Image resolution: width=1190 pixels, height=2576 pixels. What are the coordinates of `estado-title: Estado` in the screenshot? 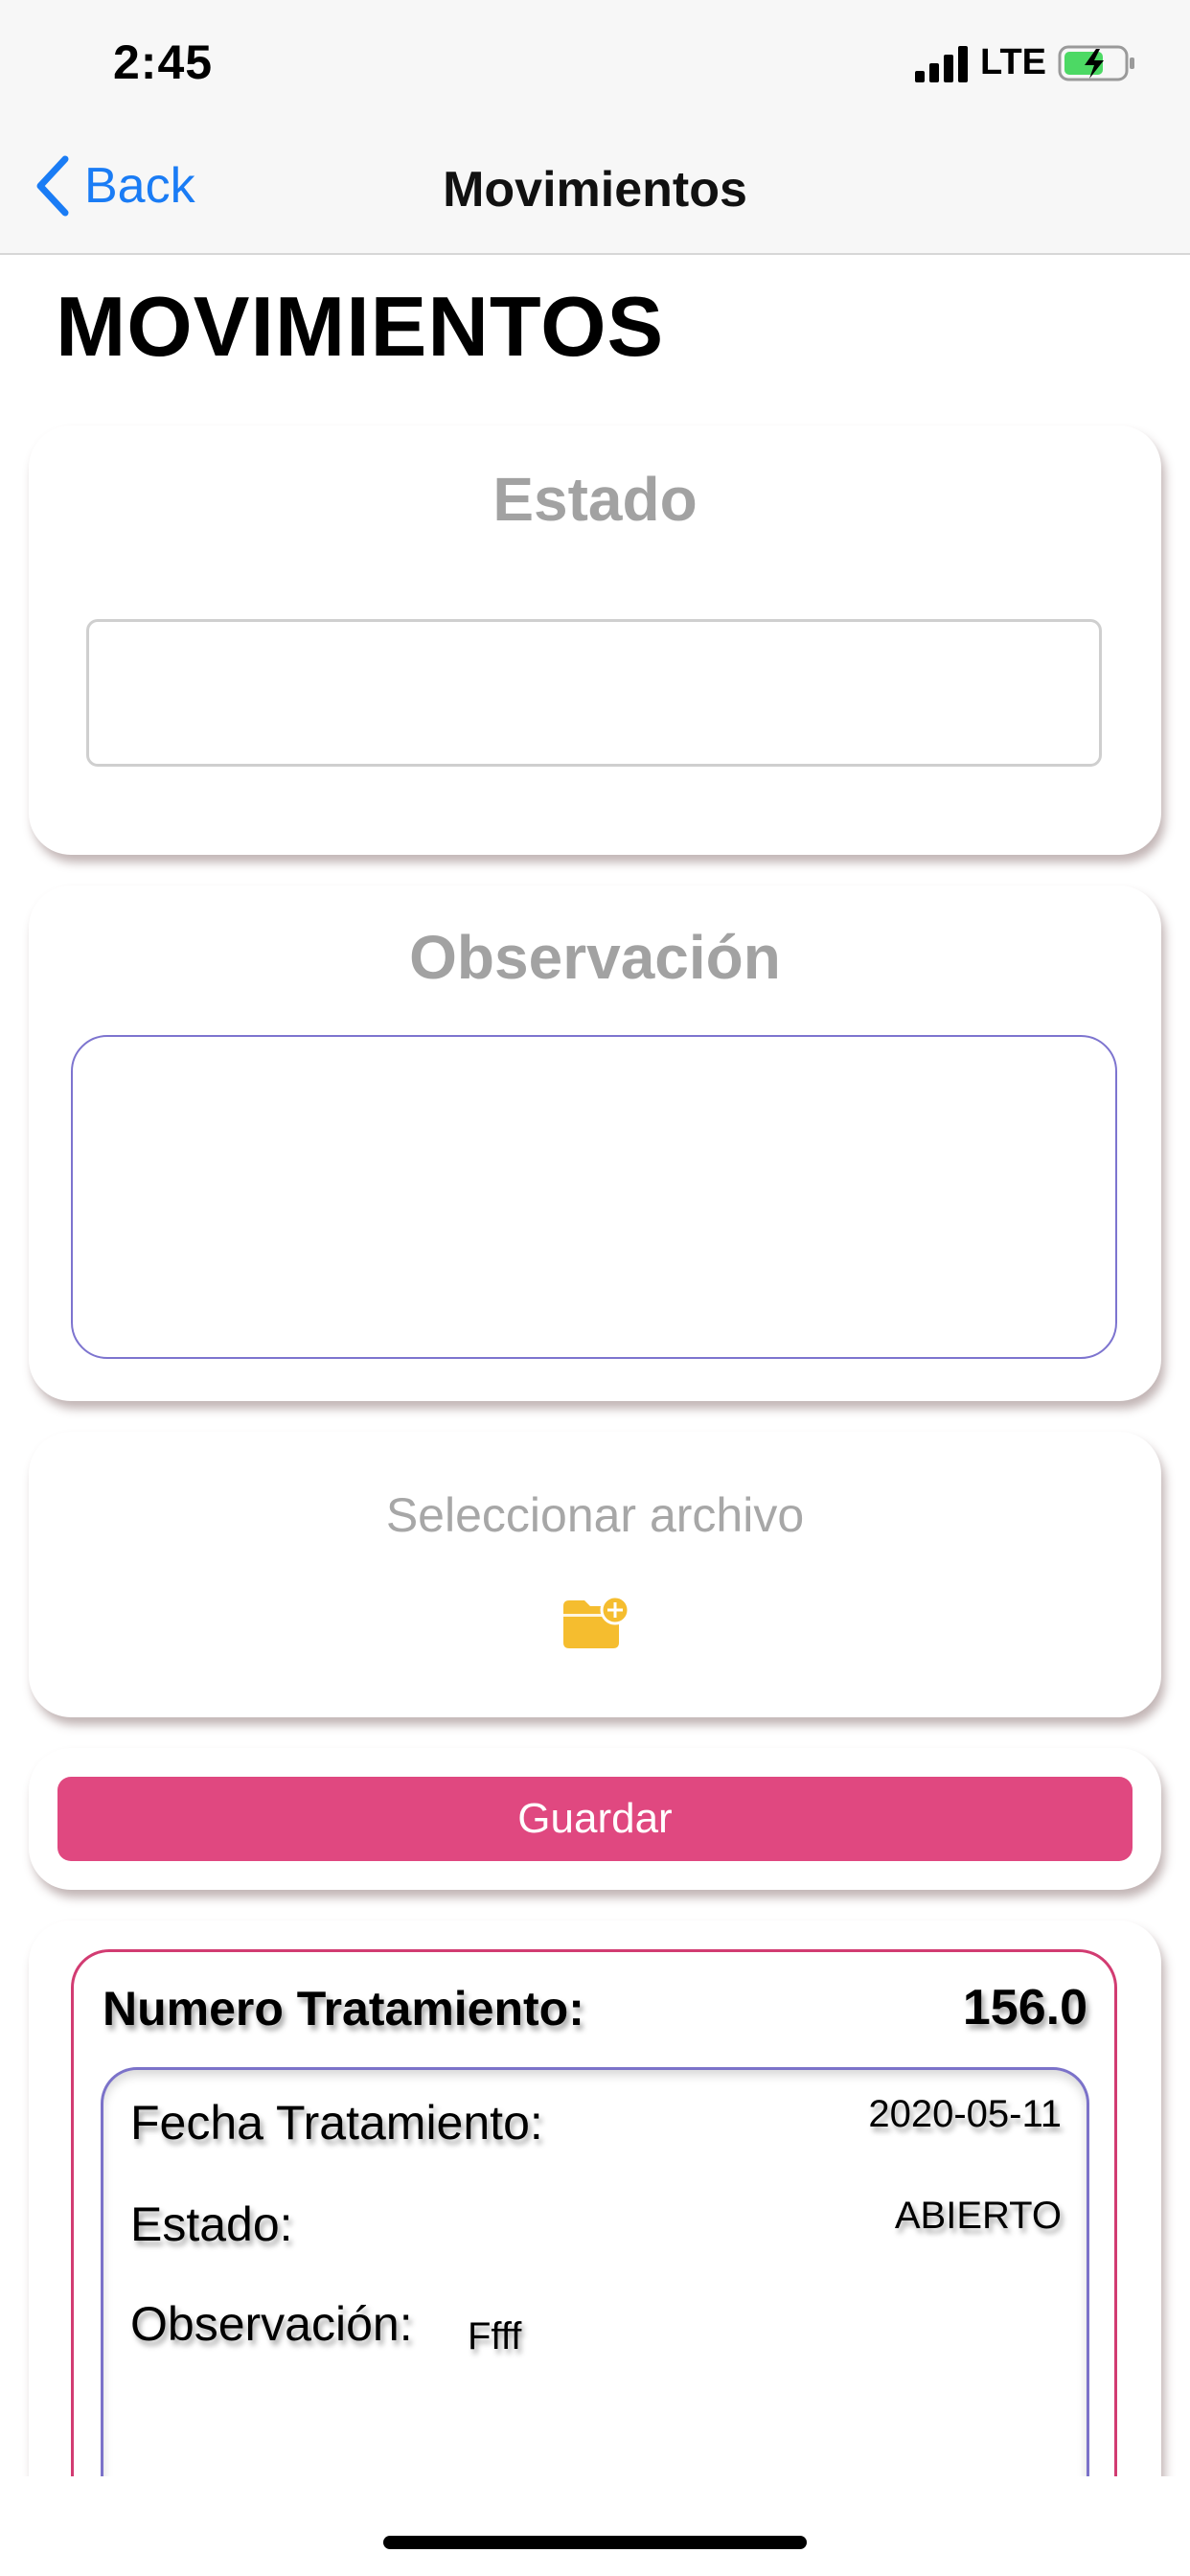 It's located at (595, 499).